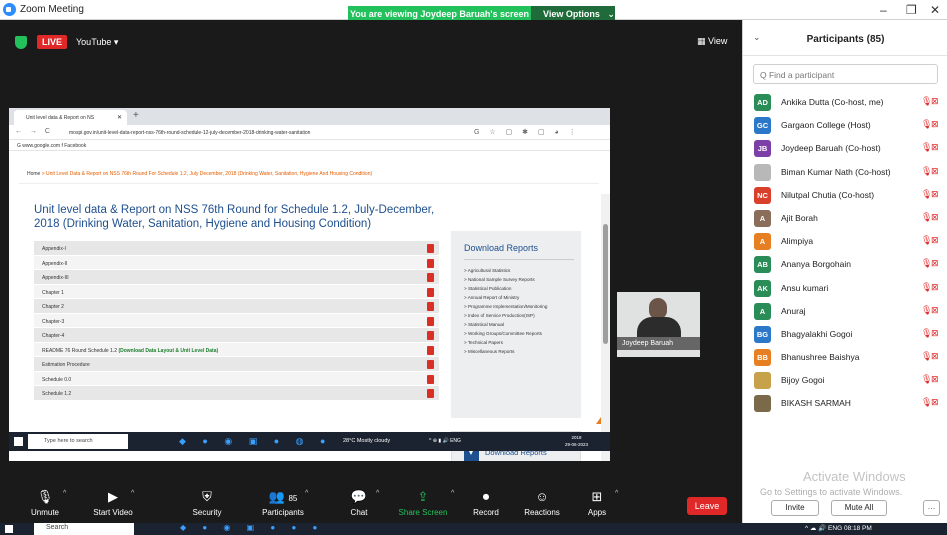  I want to click on participants-glyph: 👥, so click(276, 496).